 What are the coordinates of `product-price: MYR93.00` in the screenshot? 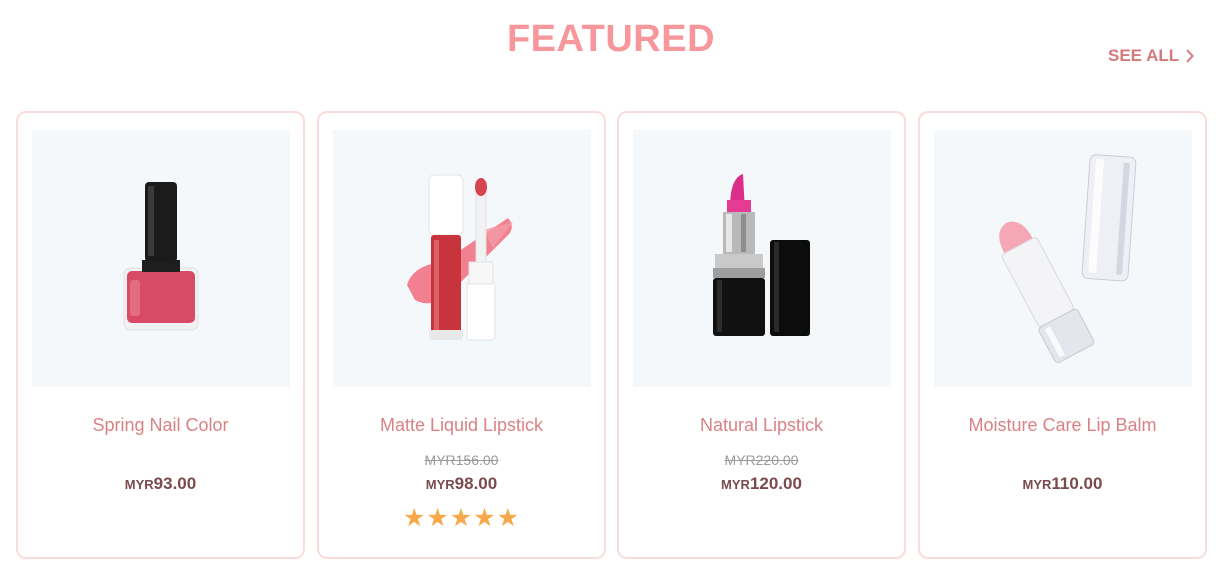 It's located at (160, 484).